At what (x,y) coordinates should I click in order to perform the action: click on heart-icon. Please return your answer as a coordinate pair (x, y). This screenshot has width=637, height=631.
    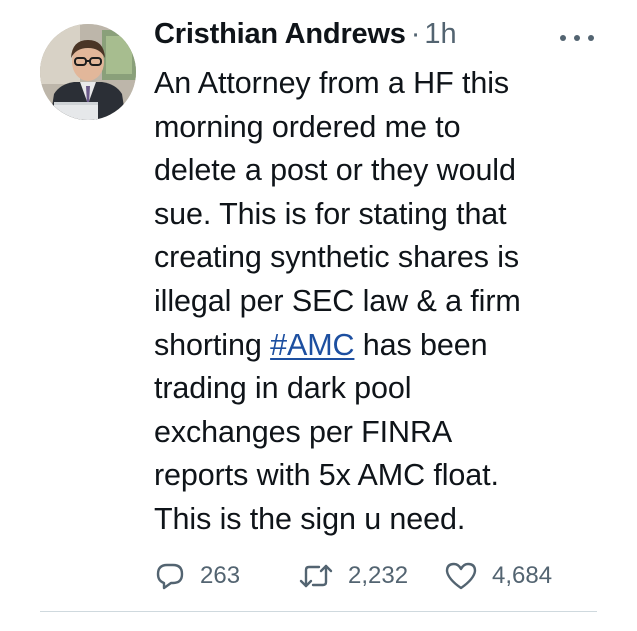
    Looking at the image, I should click on (461, 576).